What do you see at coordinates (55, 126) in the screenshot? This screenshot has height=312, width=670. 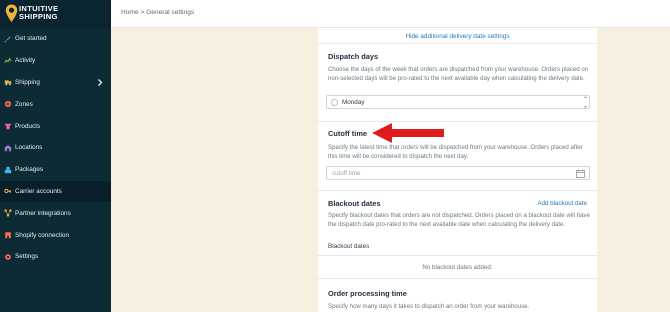 I see `sidebar-item-products: Products` at bounding box center [55, 126].